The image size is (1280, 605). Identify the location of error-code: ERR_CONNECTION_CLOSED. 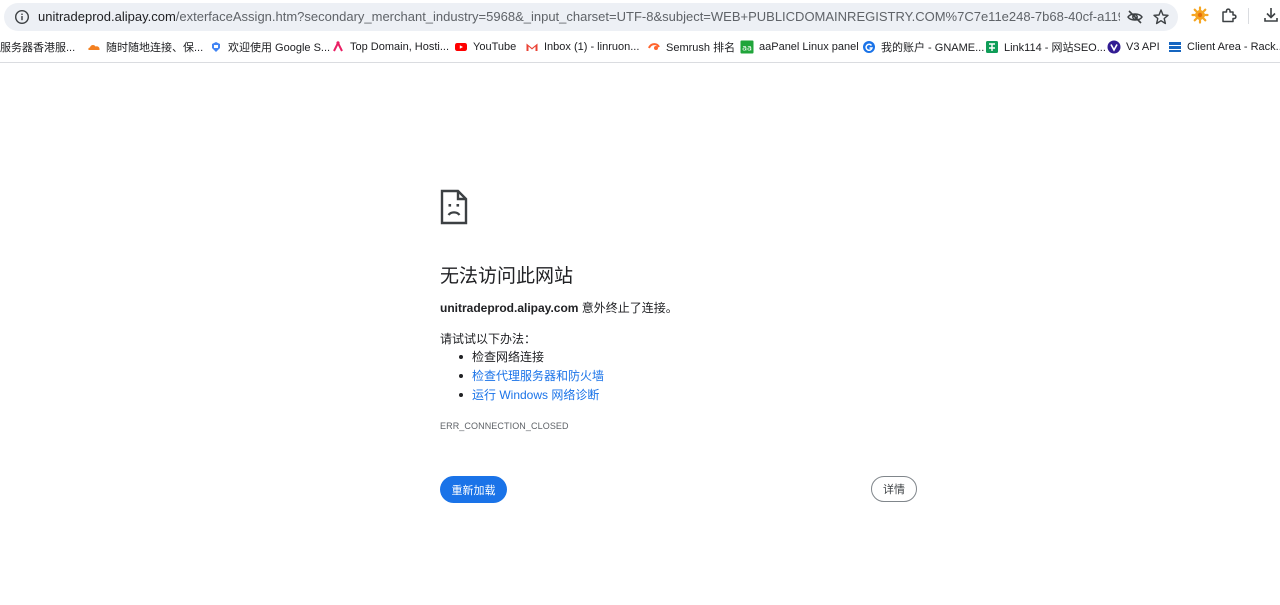
(504, 426).